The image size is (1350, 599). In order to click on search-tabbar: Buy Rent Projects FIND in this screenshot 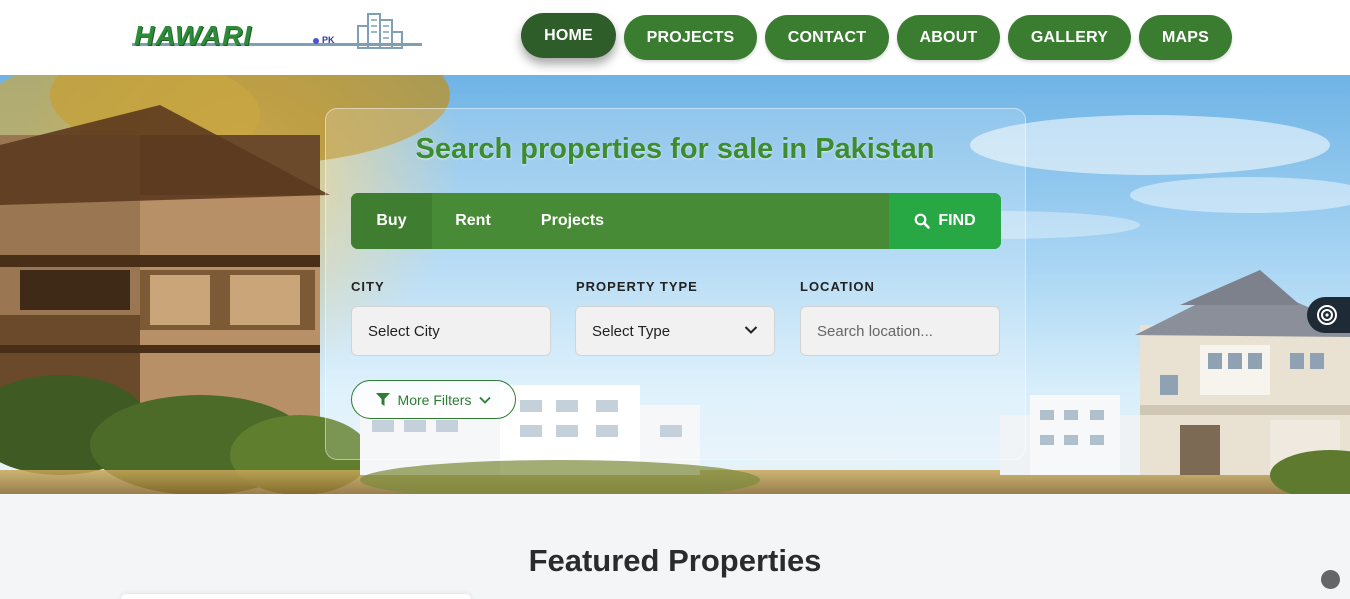, I will do `click(676, 221)`.